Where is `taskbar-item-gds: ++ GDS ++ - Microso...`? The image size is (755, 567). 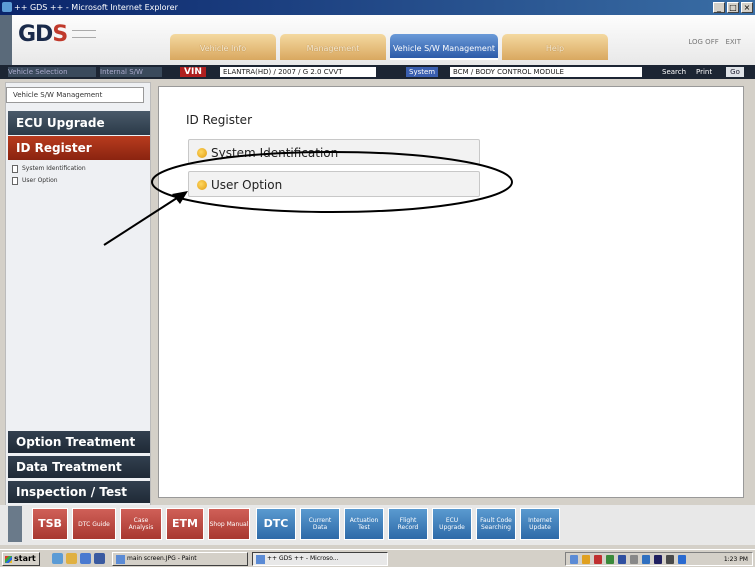 taskbar-item-gds: ++ GDS ++ - Microso... is located at coordinates (320, 559).